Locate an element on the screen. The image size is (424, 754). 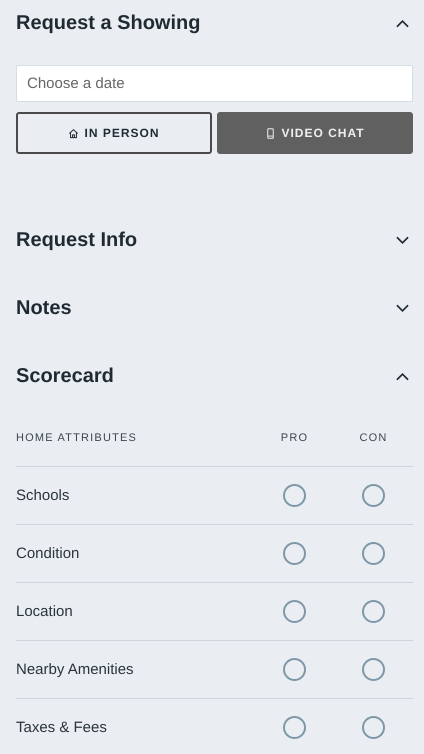
attribute-label: Schools is located at coordinates (43, 495).